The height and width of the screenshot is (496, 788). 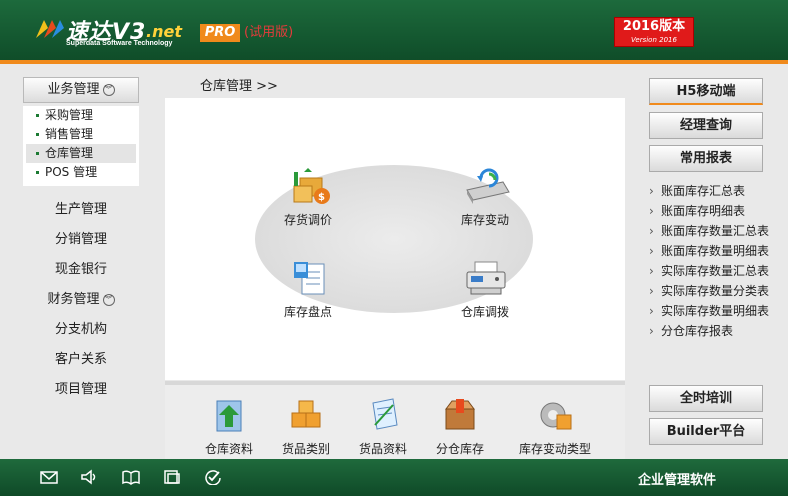 I want to click on sidebar-item-cash-bank: 现金银行, so click(x=81, y=272).